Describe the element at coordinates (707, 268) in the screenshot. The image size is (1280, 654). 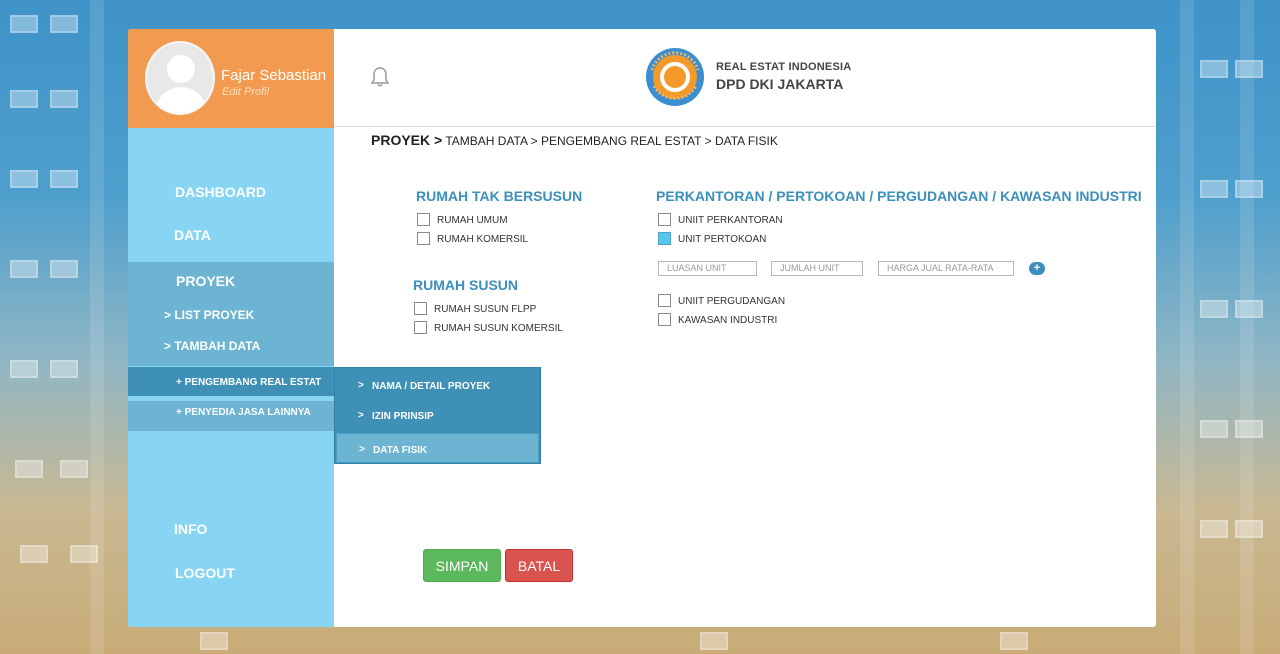
I see `luasan-unit-input: LUASAN UNIT` at that location.